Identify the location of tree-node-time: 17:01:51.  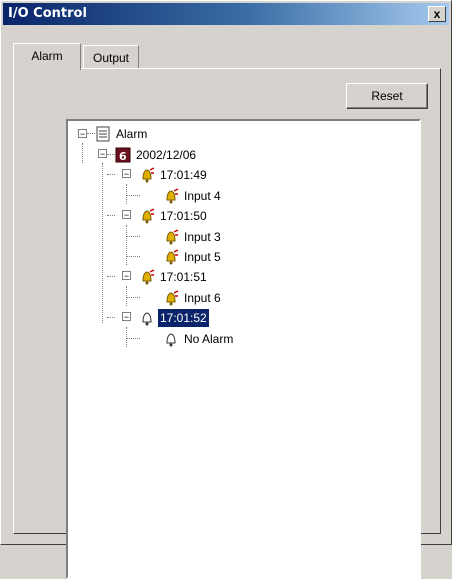
(174, 276).